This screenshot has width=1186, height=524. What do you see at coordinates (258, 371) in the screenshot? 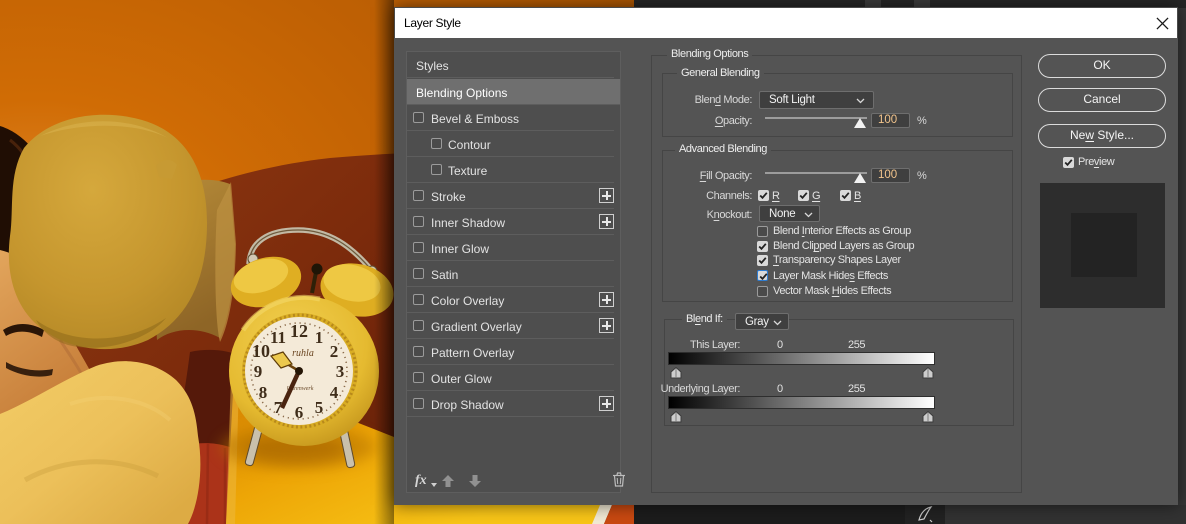
I see `svg-text: 9` at bounding box center [258, 371].